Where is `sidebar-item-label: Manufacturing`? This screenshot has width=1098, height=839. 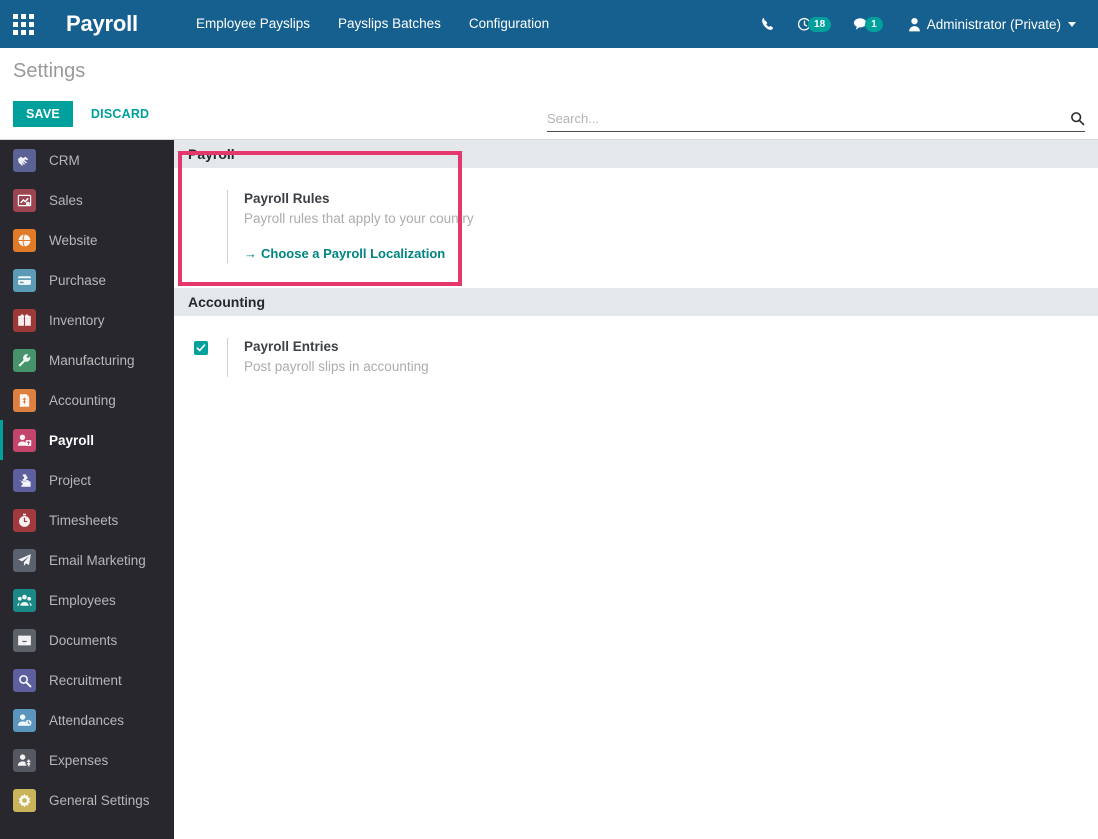 sidebar-item-label: Manufacturing is located at coordinates (92, 360).